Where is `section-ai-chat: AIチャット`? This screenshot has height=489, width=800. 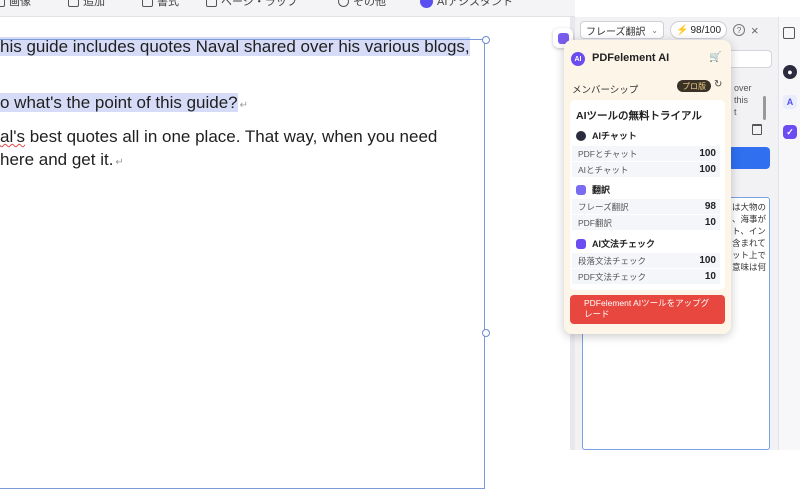
section-ai-chat: AIチャット is located at coordinates (606, 135).